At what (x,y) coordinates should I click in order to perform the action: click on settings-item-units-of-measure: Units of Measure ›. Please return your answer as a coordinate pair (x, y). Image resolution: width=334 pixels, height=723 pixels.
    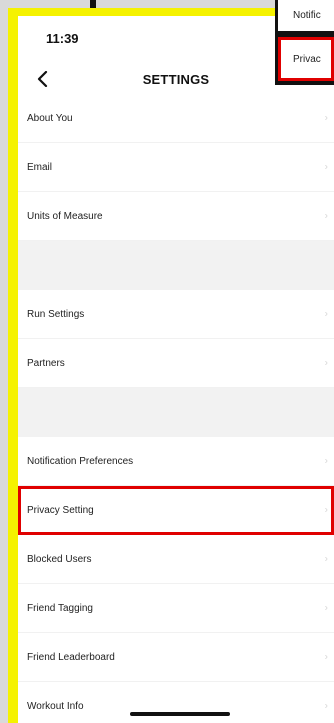
    Looking at the image, I should click on (176, 216).